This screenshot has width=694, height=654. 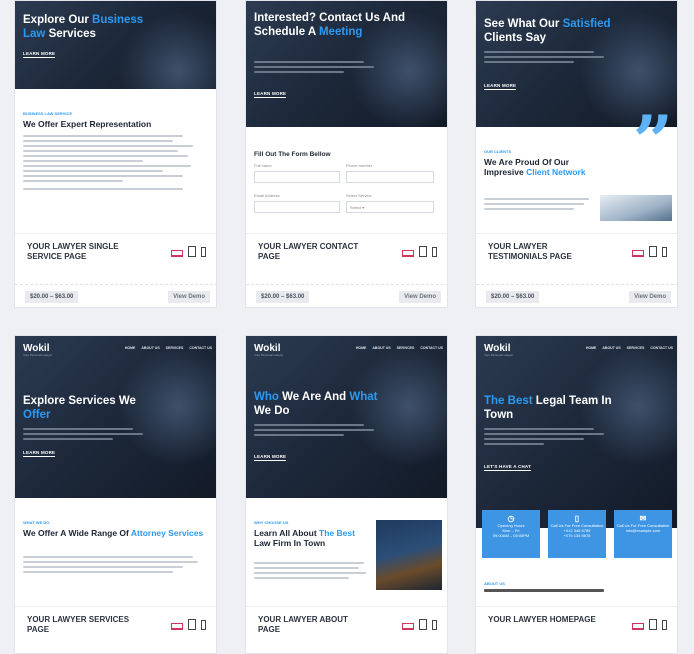 I want to click on form-title: Fill Out The Form Bellow, so click(x=292, y=154).